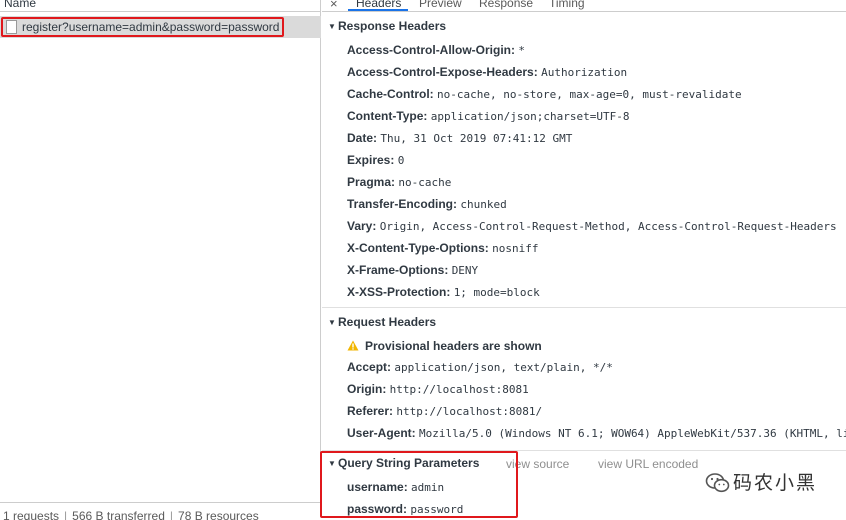  Describe the element at coordinates (418, 248) in the screenshot. I see `response-header-key: X-Content-Type-Options:` at that location.